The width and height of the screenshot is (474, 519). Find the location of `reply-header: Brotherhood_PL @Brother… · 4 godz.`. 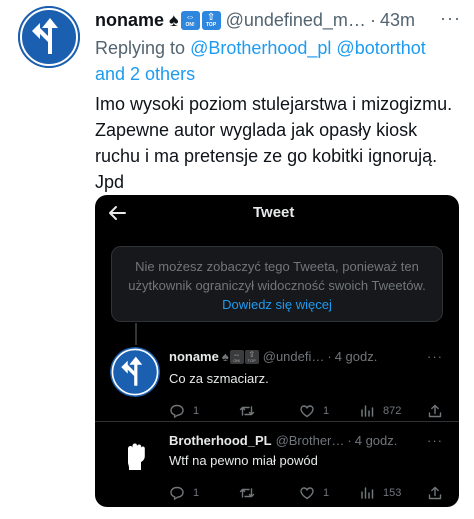

reply-header: Brotherhood_PL @Brother… · 4 godz. is located at coordinates (283, 440).